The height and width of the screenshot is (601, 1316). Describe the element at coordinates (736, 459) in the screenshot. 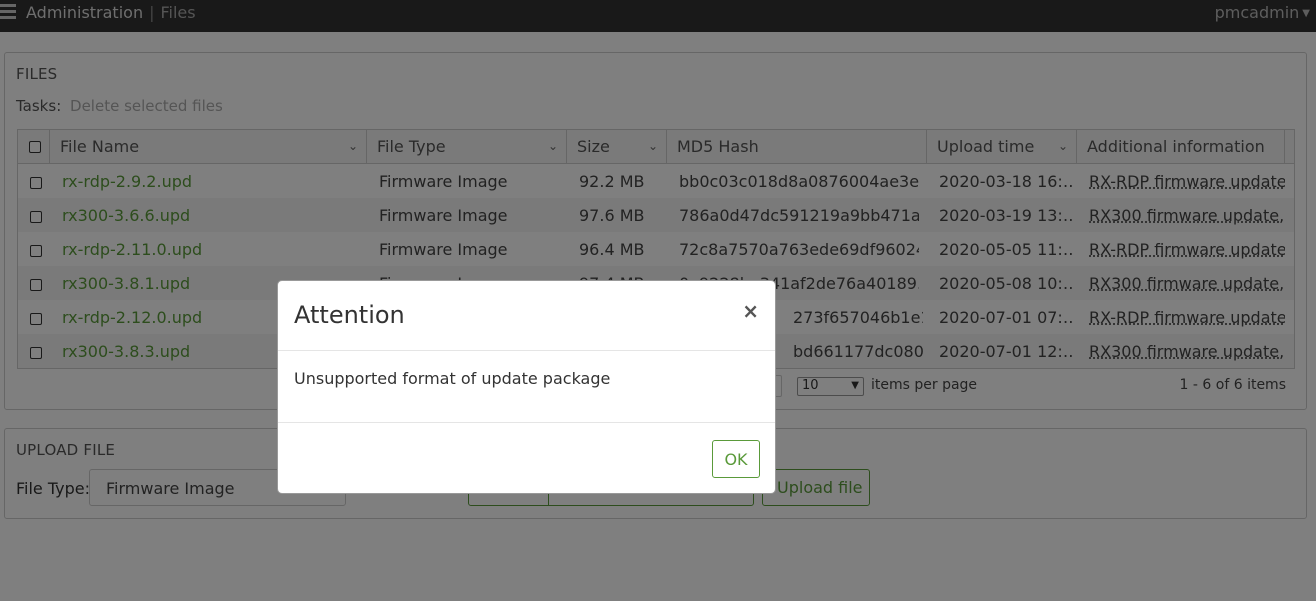

I see `ok-button: OK` at that location.